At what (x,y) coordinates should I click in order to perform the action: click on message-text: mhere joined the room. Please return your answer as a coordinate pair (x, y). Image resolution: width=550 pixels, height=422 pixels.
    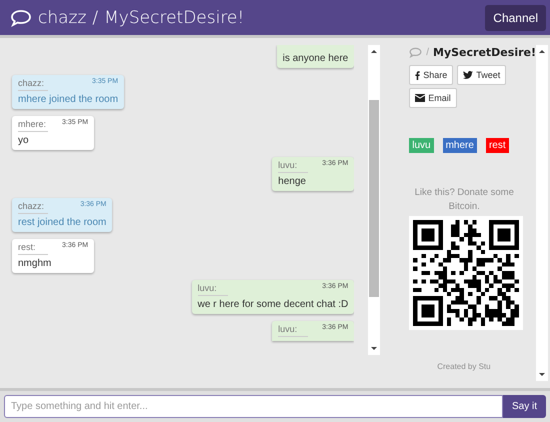
    Looking at the image, I should click on (68, 99).